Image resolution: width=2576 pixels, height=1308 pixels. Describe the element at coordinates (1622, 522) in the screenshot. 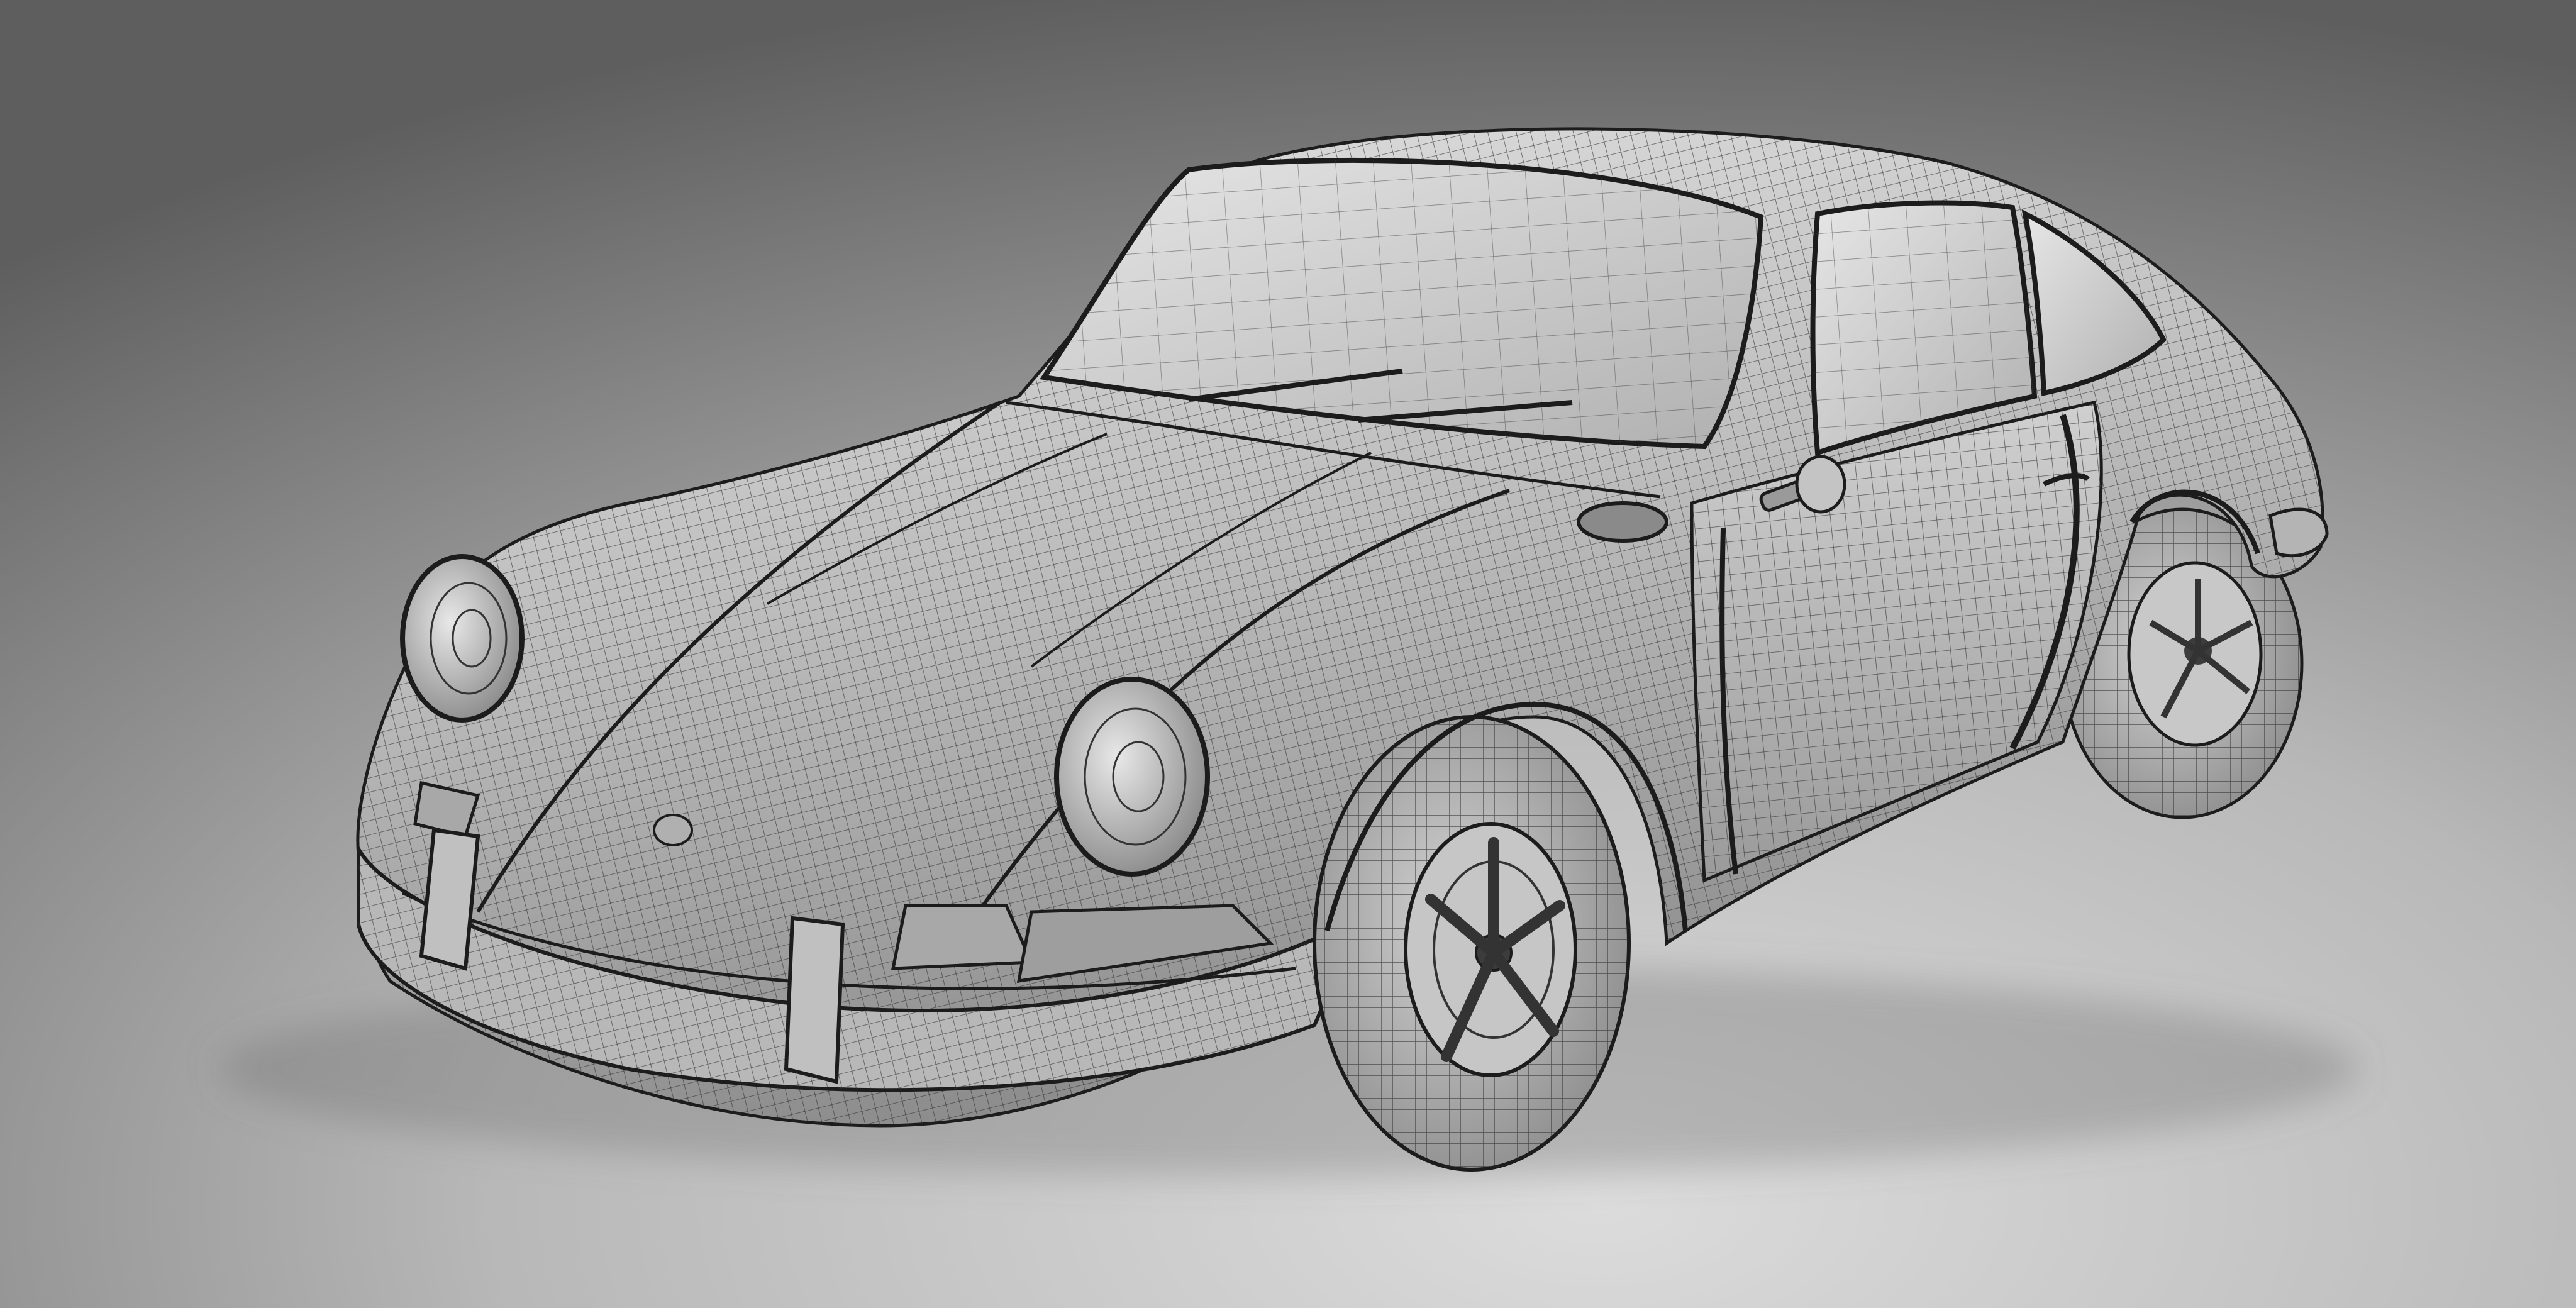

I see `fuel-filler` at that location.